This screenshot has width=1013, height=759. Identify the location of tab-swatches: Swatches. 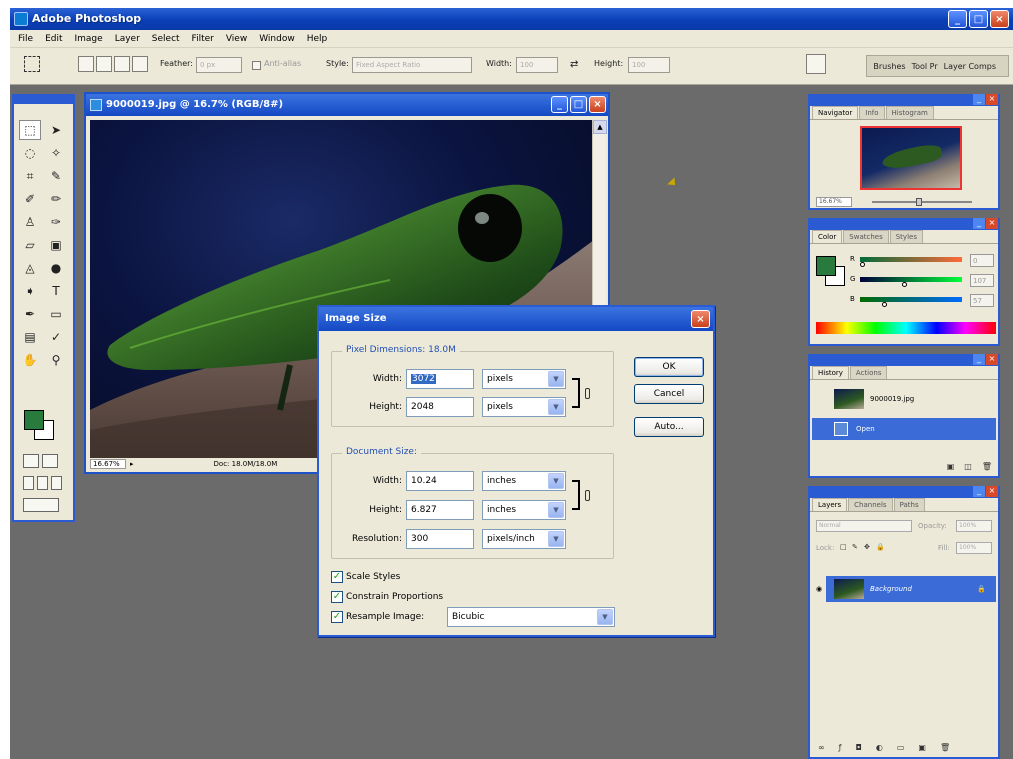
(866, 236).